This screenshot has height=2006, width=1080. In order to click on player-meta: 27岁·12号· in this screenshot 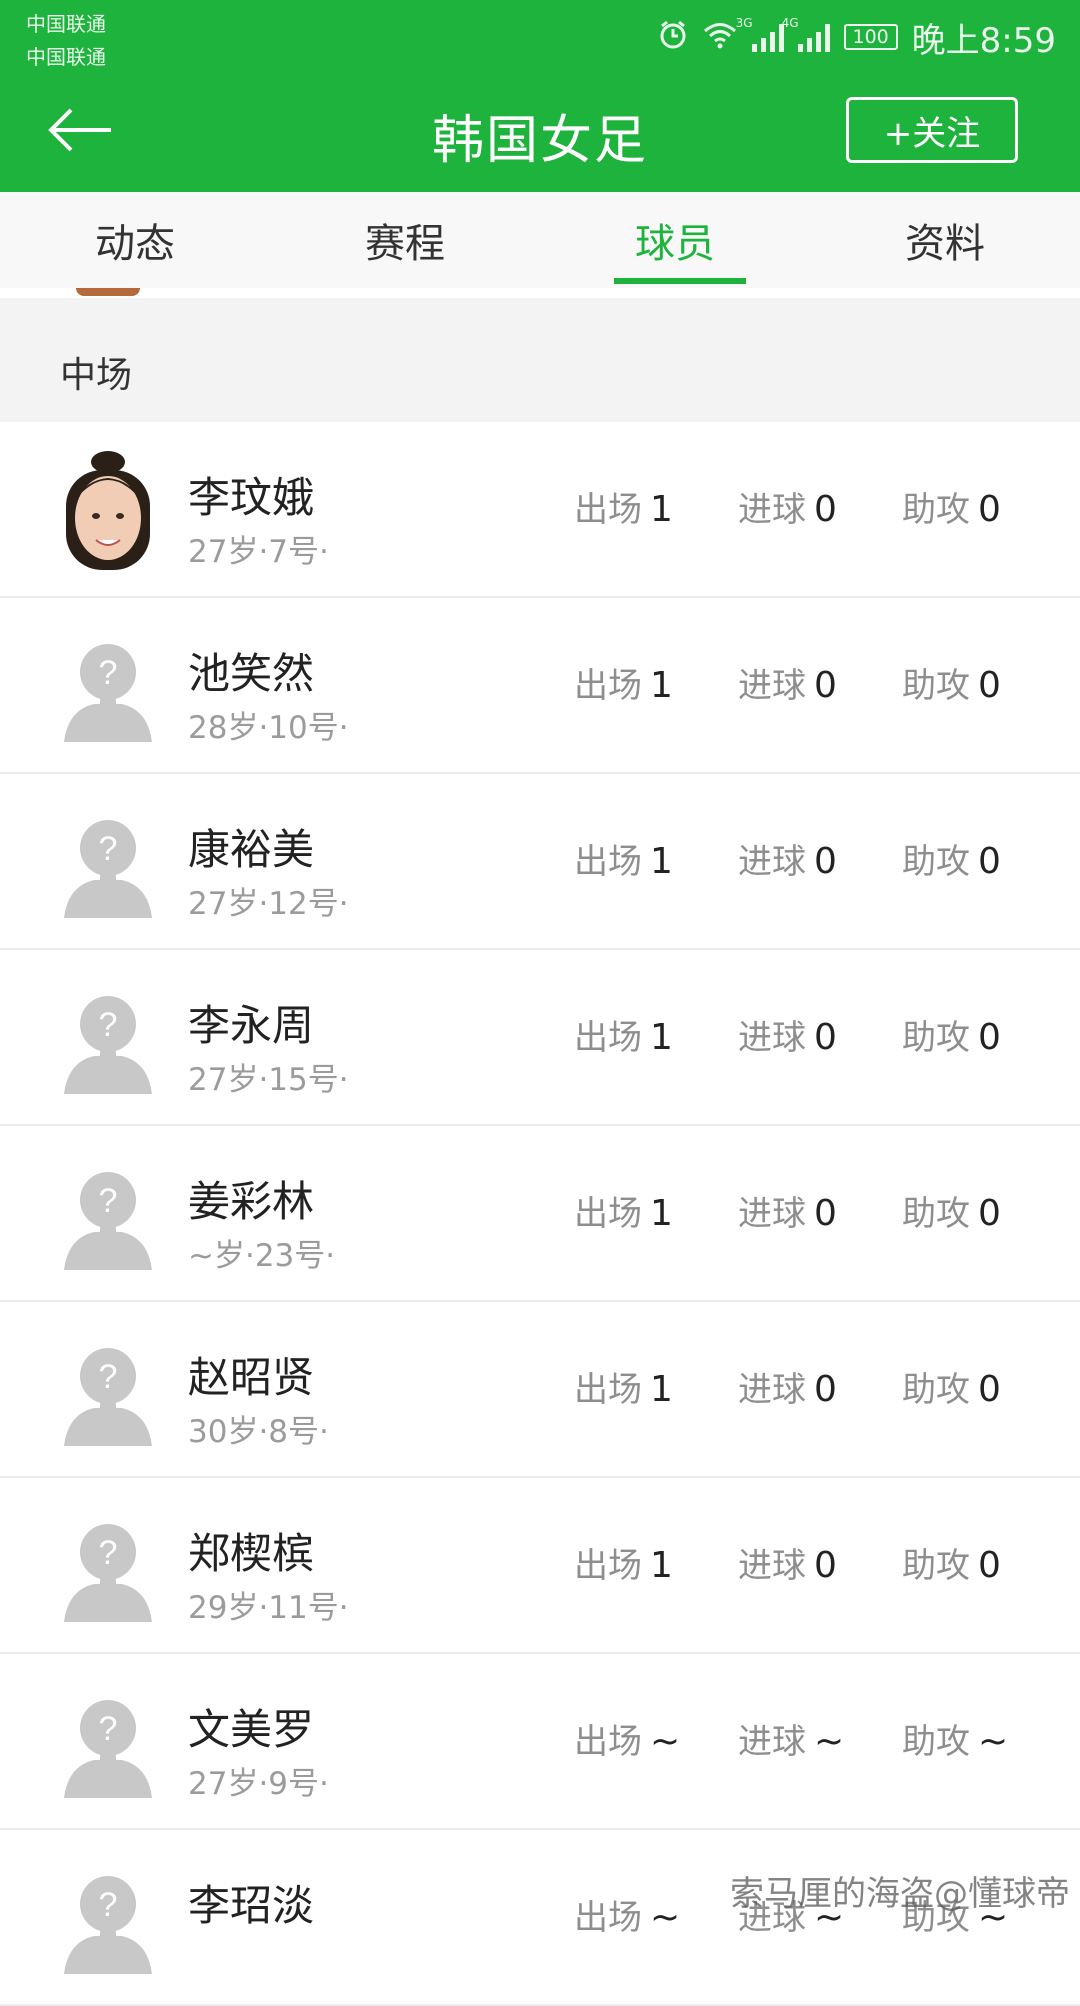, I will do `click(268, 904)`.